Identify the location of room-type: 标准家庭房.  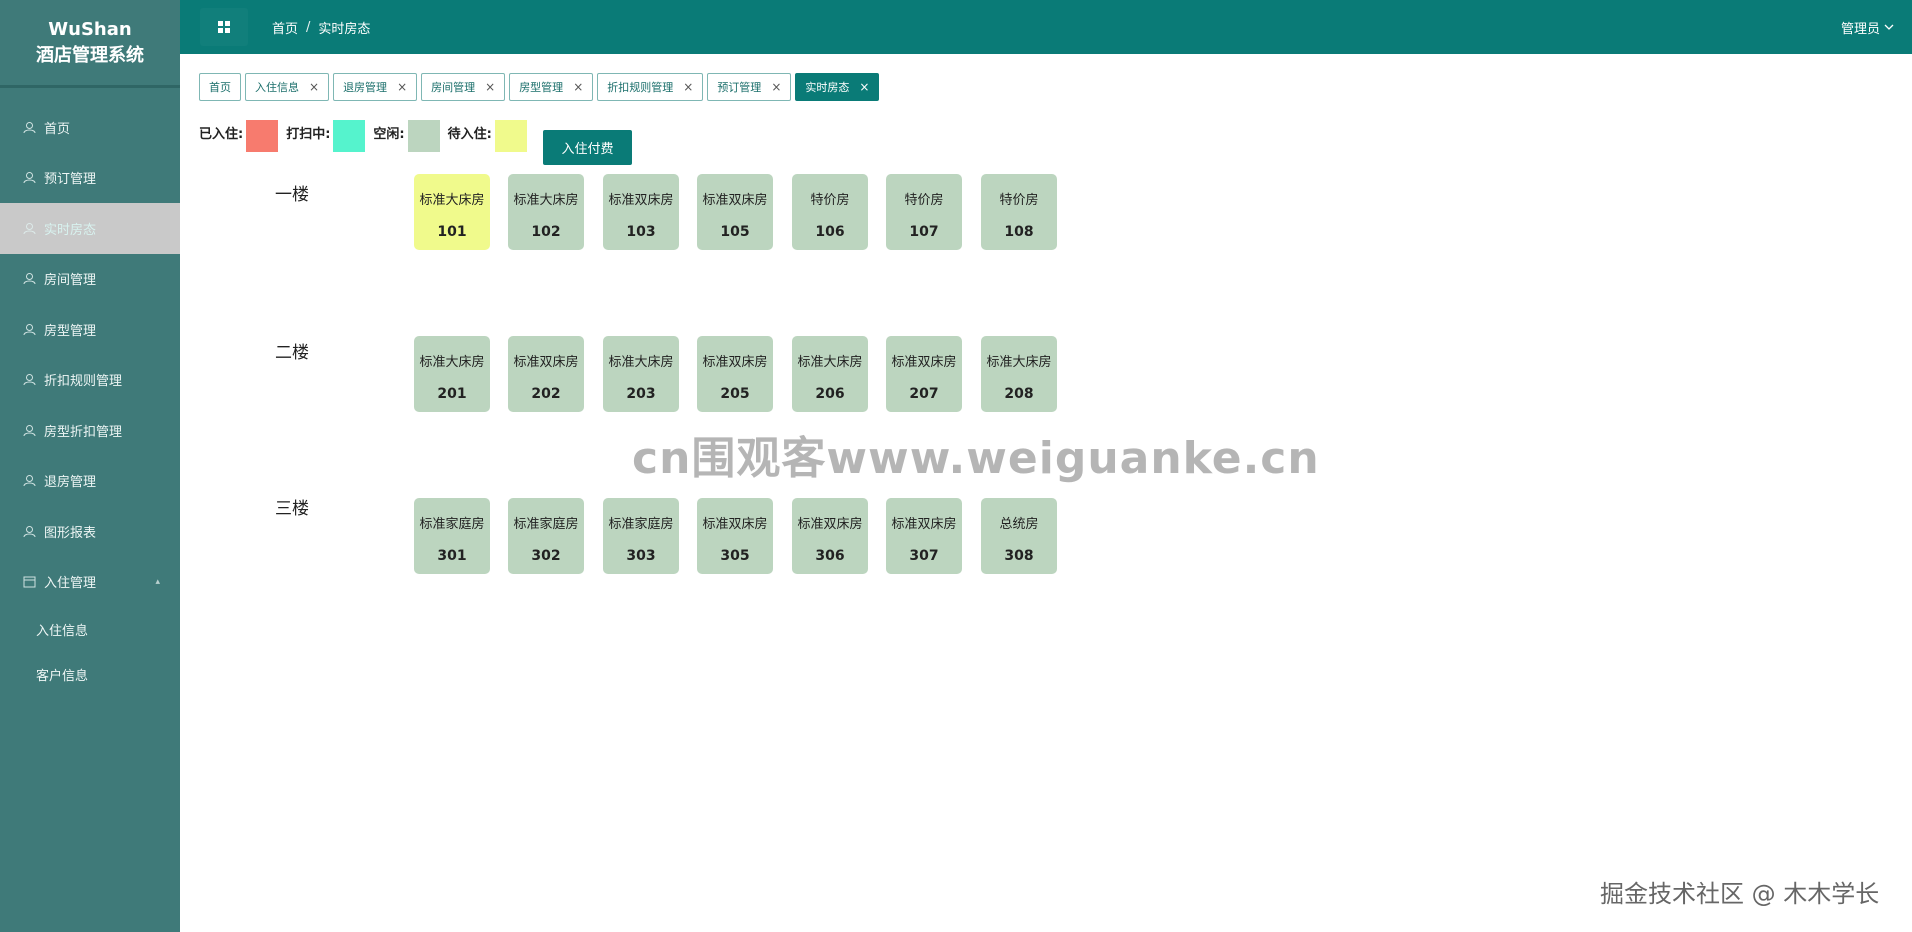
(641, 524).